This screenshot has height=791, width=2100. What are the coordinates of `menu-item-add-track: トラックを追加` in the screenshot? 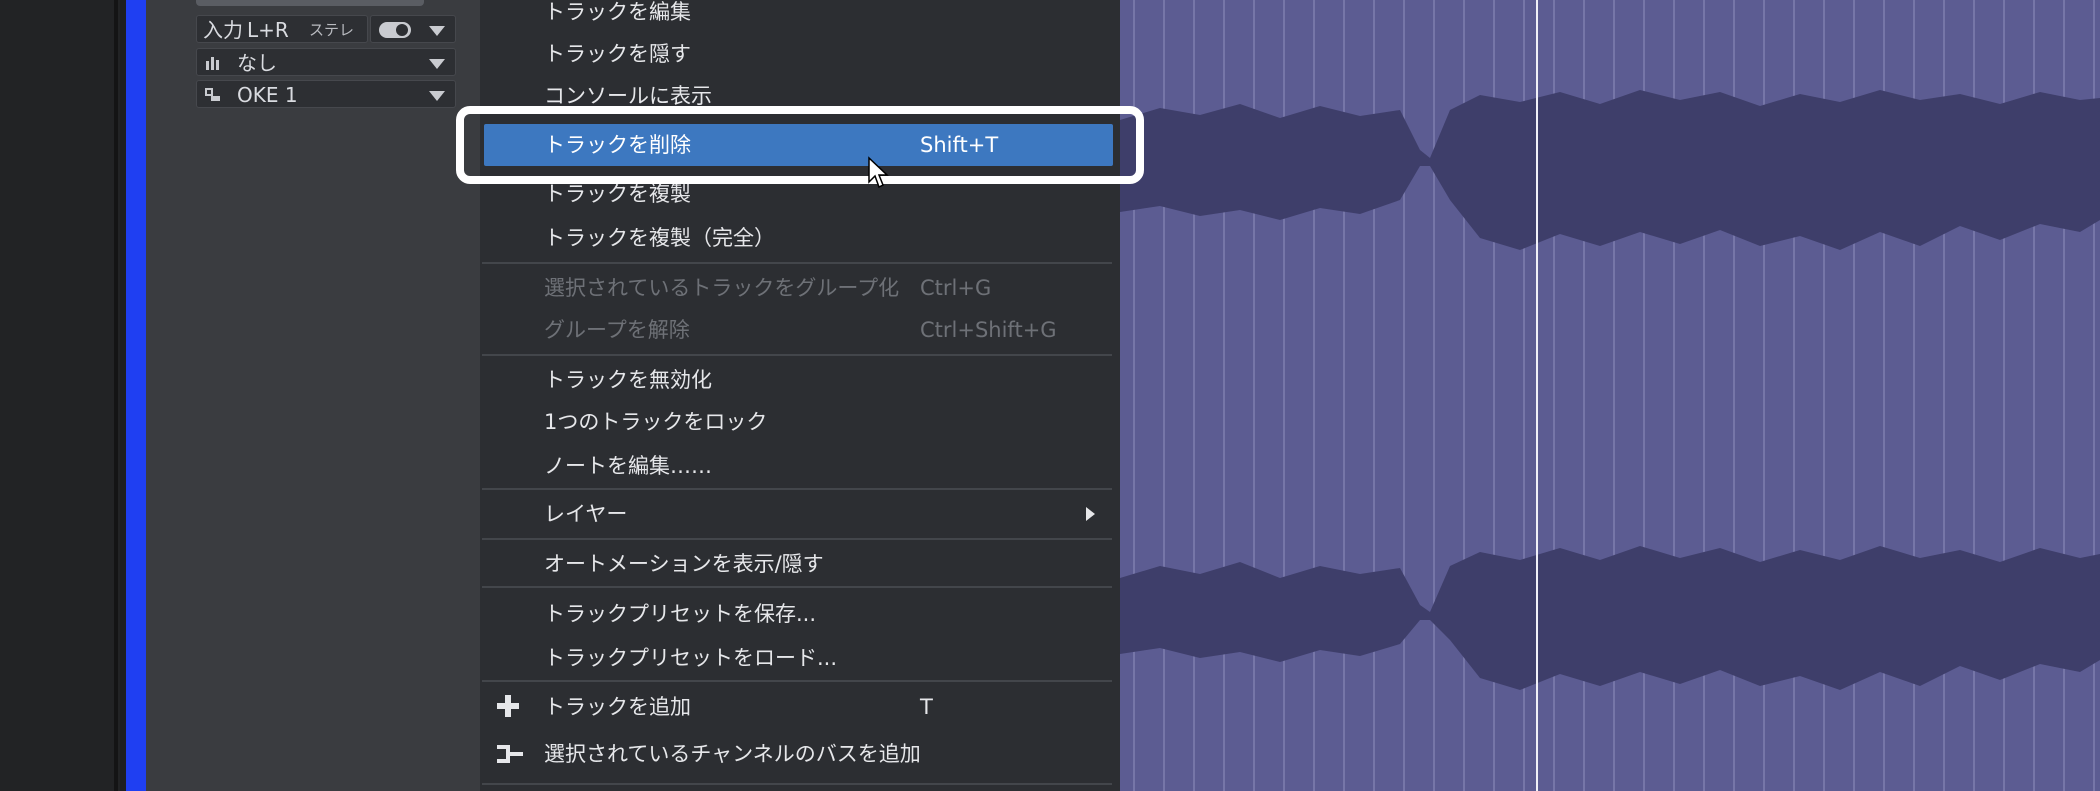 It's located at (617, 707).